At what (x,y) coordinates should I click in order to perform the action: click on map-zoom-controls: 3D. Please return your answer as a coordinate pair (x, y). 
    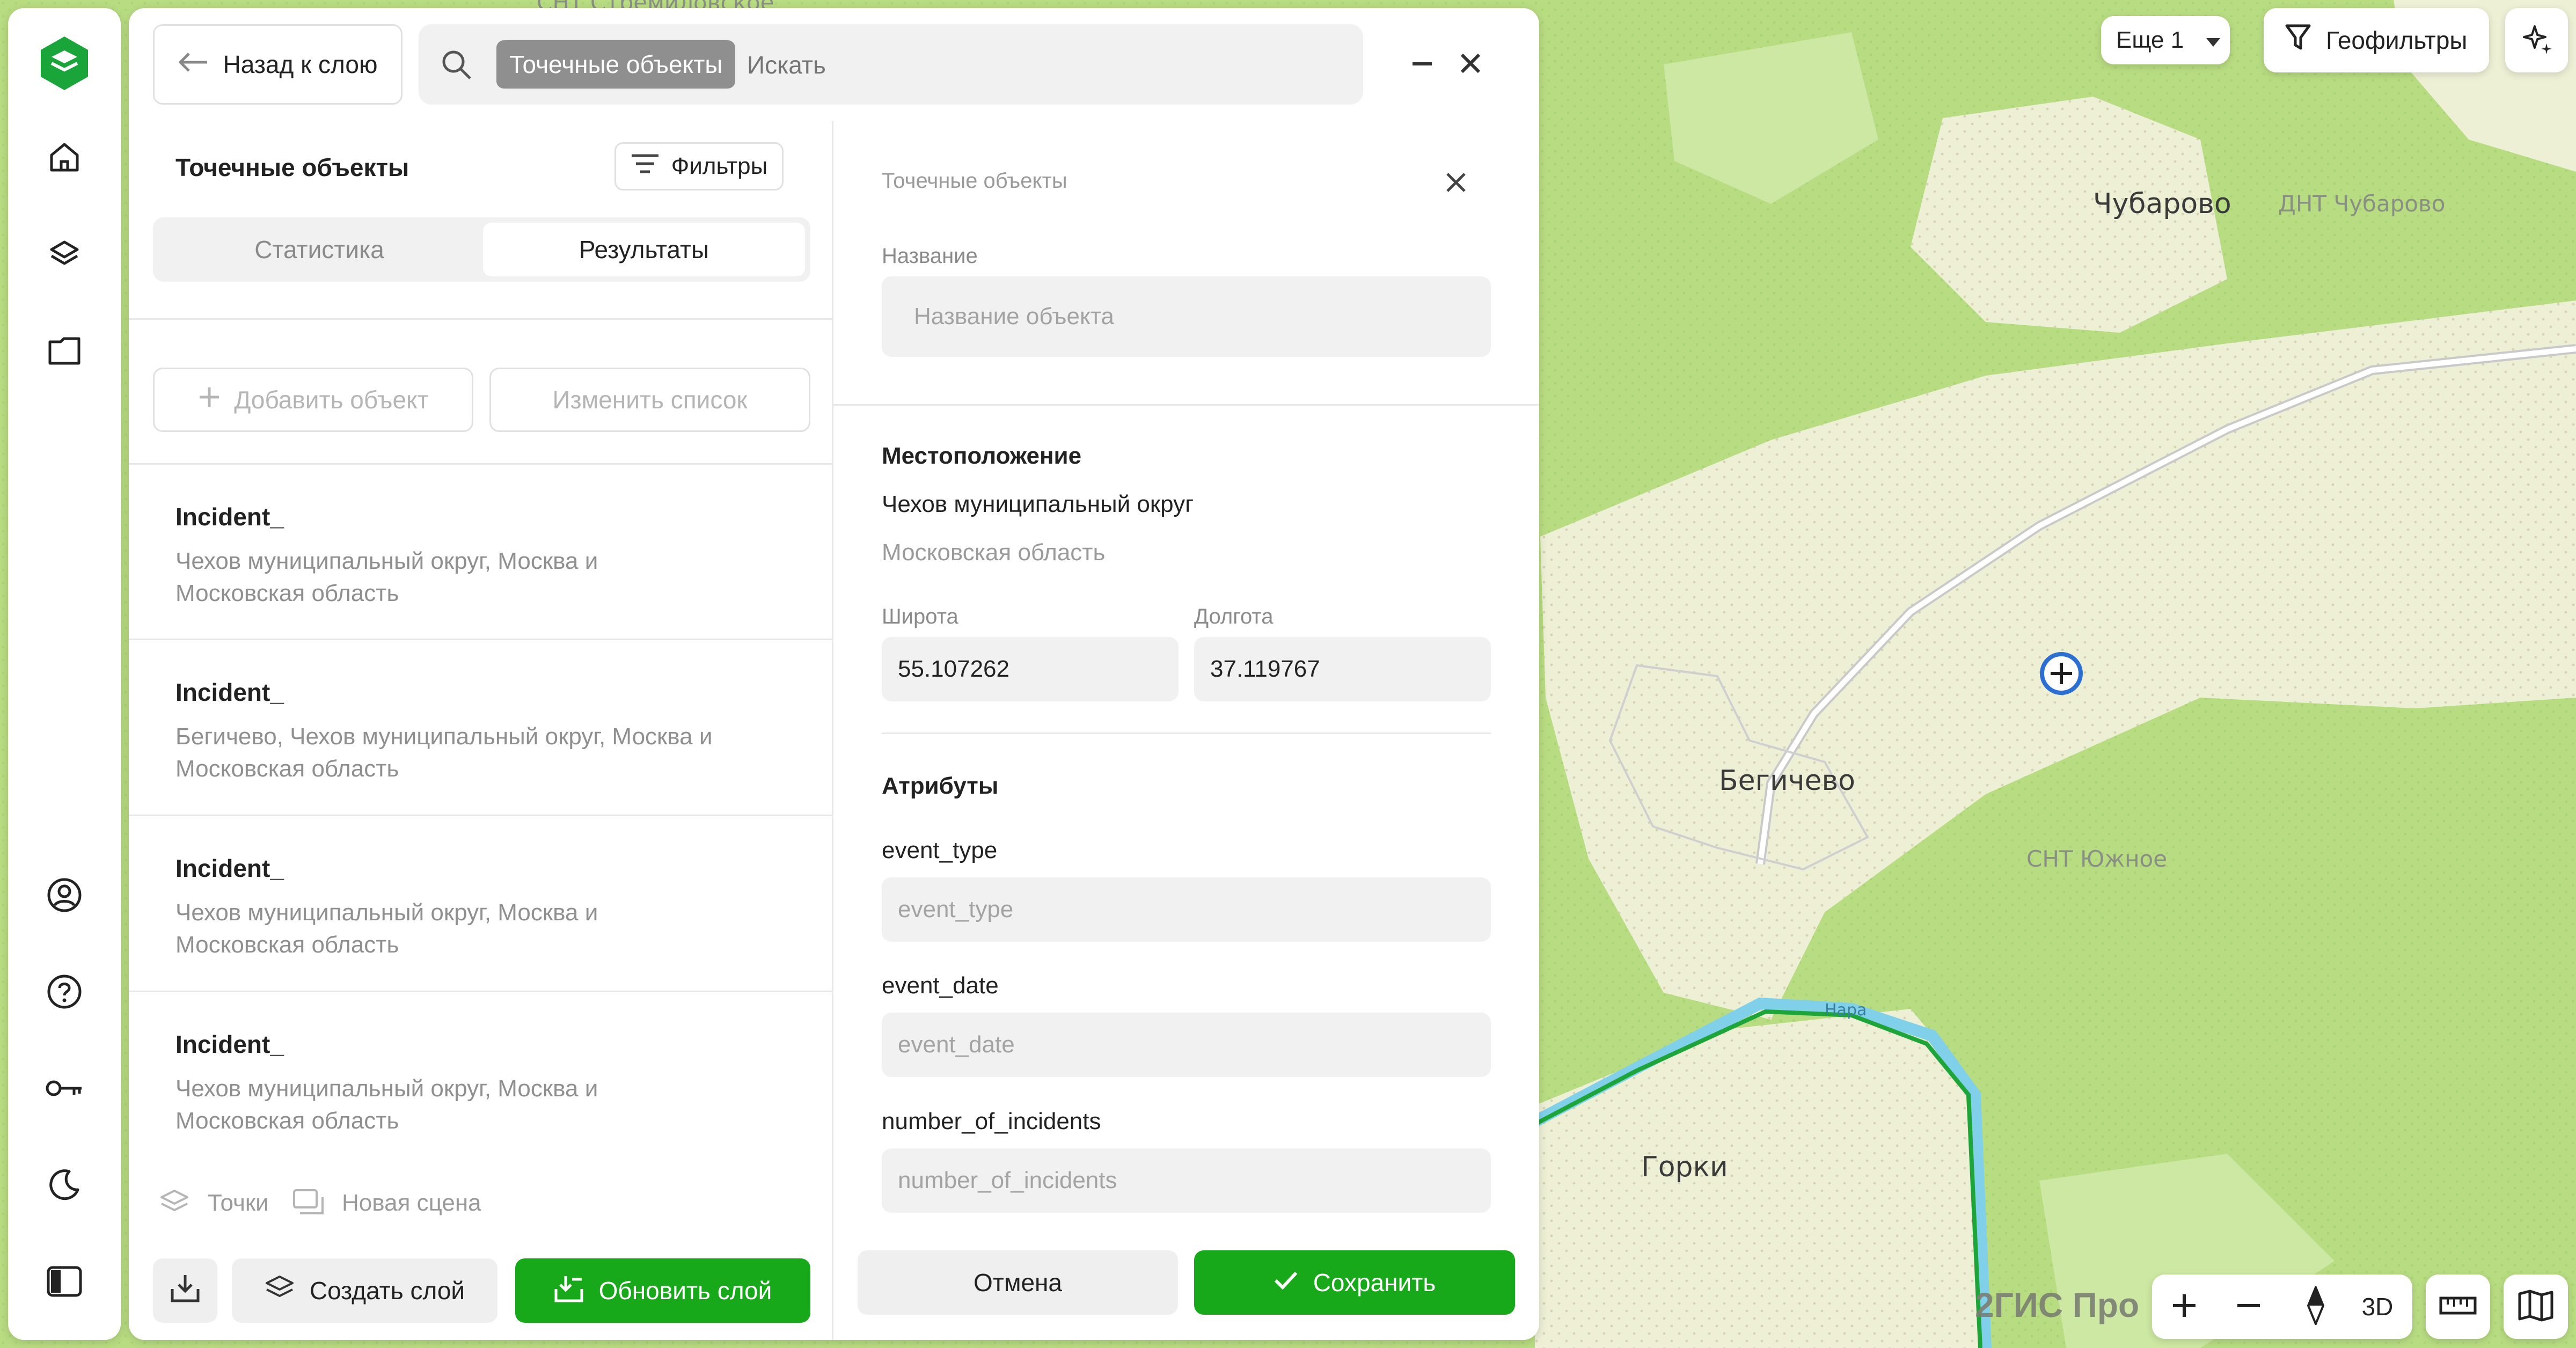
    Looking at the image, I should click on (2282, 1306).